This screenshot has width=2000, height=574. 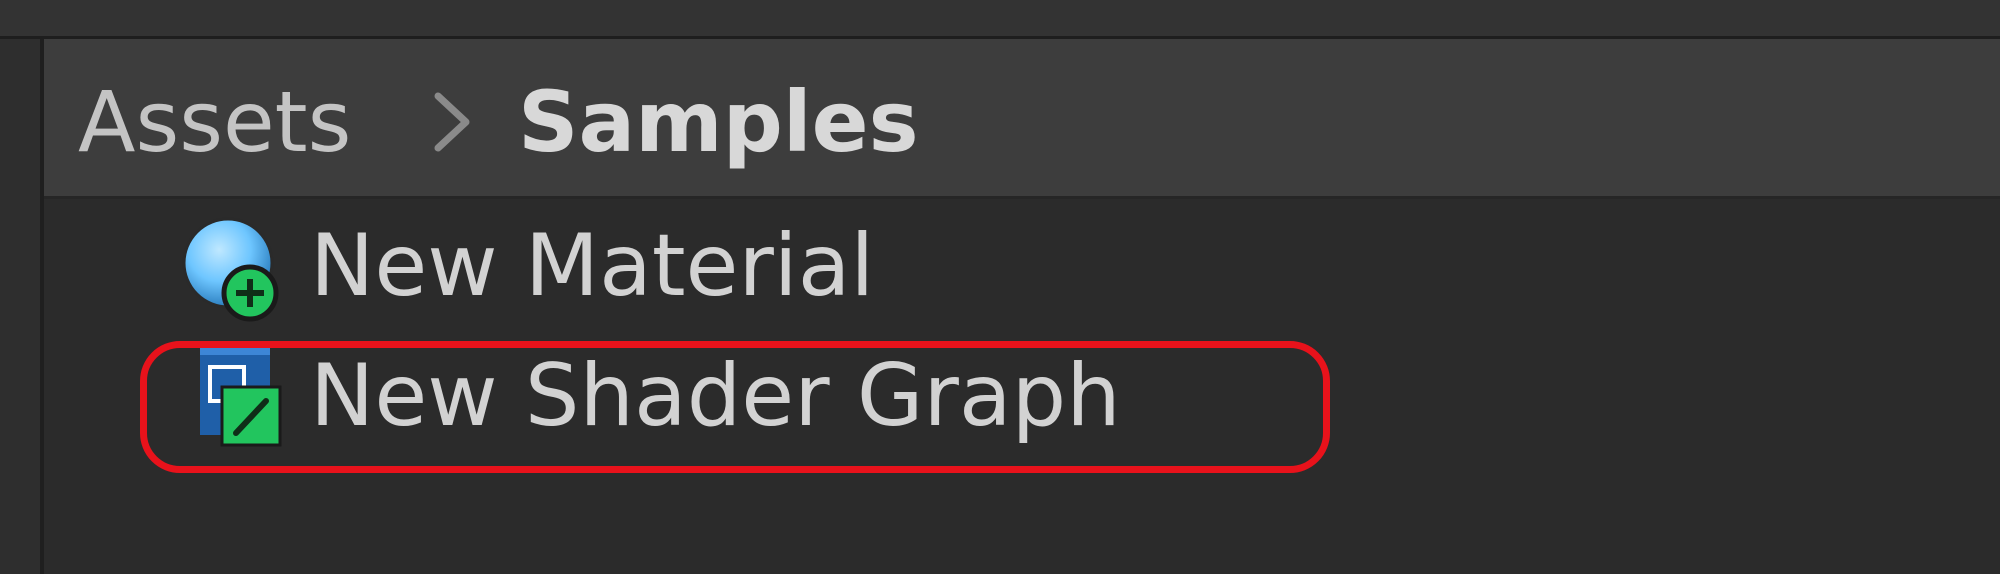 I want to click on chevron-right-icon, so click(x=452, y=122).